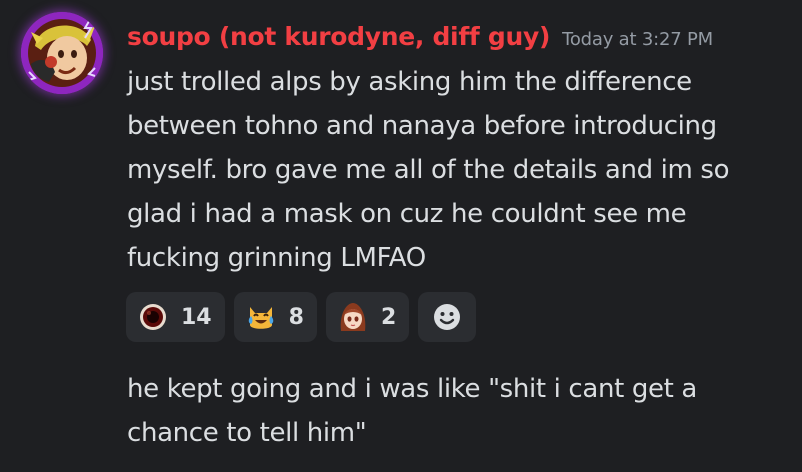 This screenshot has height=472, width=802. I want to click on reaction-count: 14, so click(196, 317).